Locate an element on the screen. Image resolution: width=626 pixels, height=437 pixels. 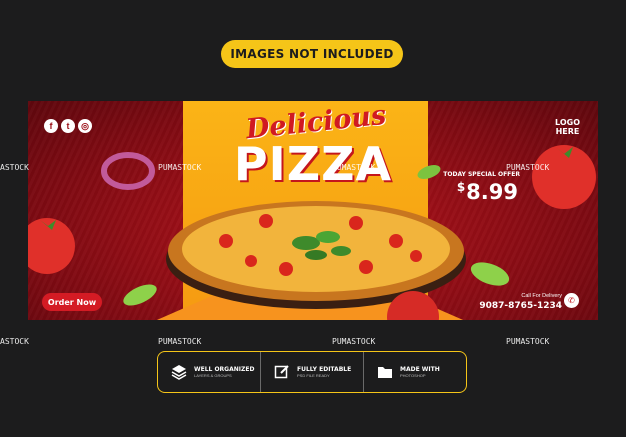
logo-line-2: HERE is located at coordinates (567, 131).